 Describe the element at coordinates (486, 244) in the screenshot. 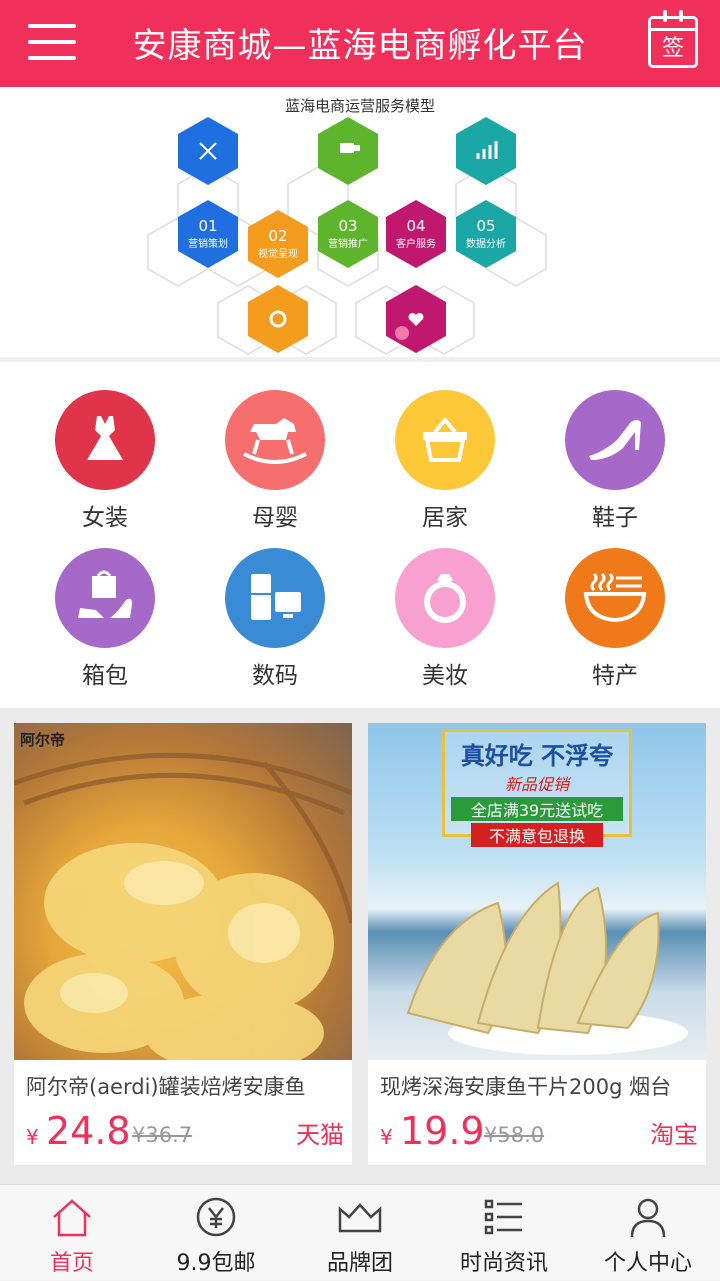

I see `step-label: 数据分析` at that location.